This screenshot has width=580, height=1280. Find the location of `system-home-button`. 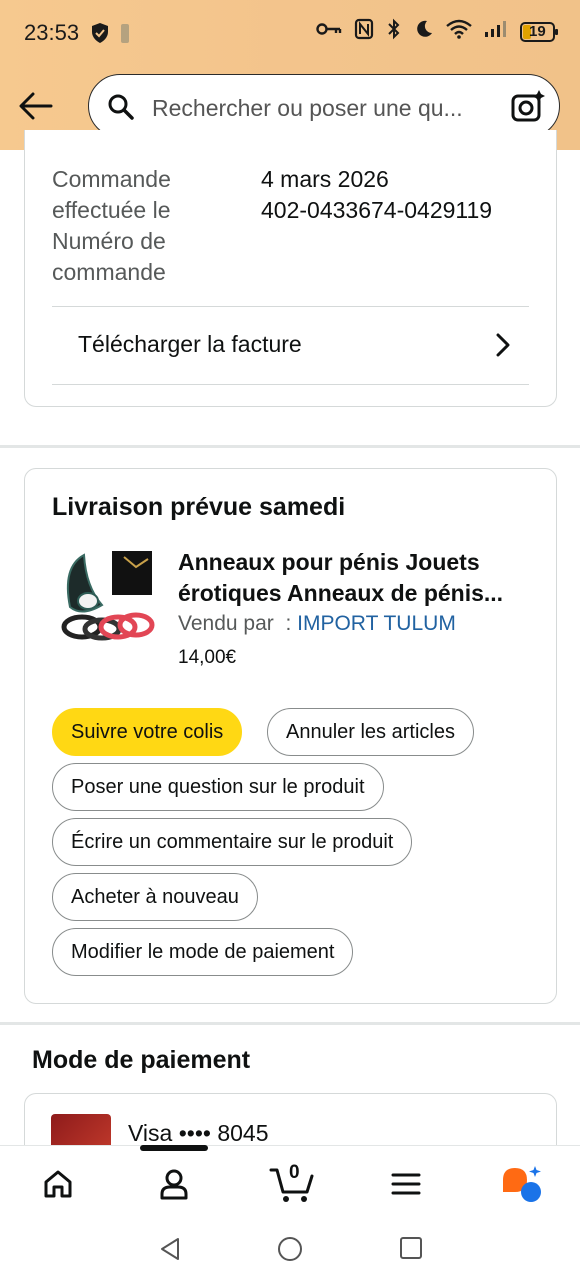

system-home-button is located at coordinates (290, 1251).